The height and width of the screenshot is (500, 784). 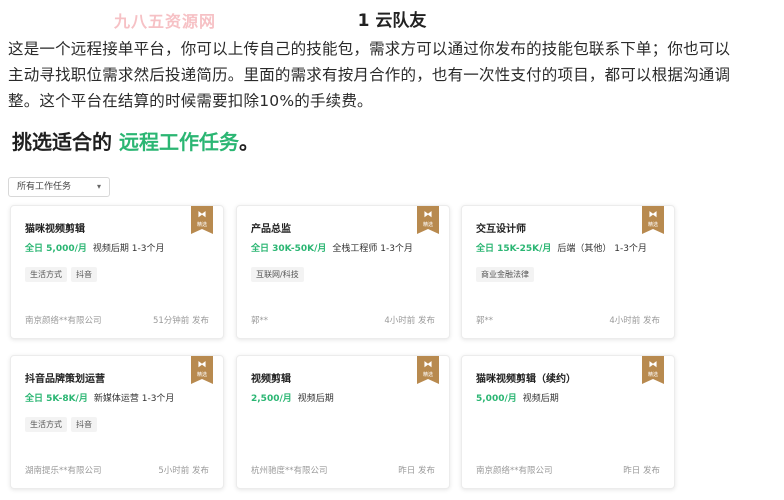 What do you see at coordinates (183, 471) in the screenshot?
I see `job-posted-time: 5小时前 发布` at bounding box center [183, 471].